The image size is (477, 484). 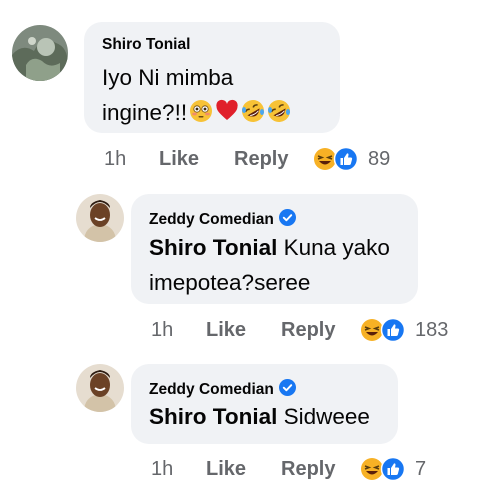 I want to click on comment-text: Iyo Ni mimba ingine?!!, so click(x=222, y=95).